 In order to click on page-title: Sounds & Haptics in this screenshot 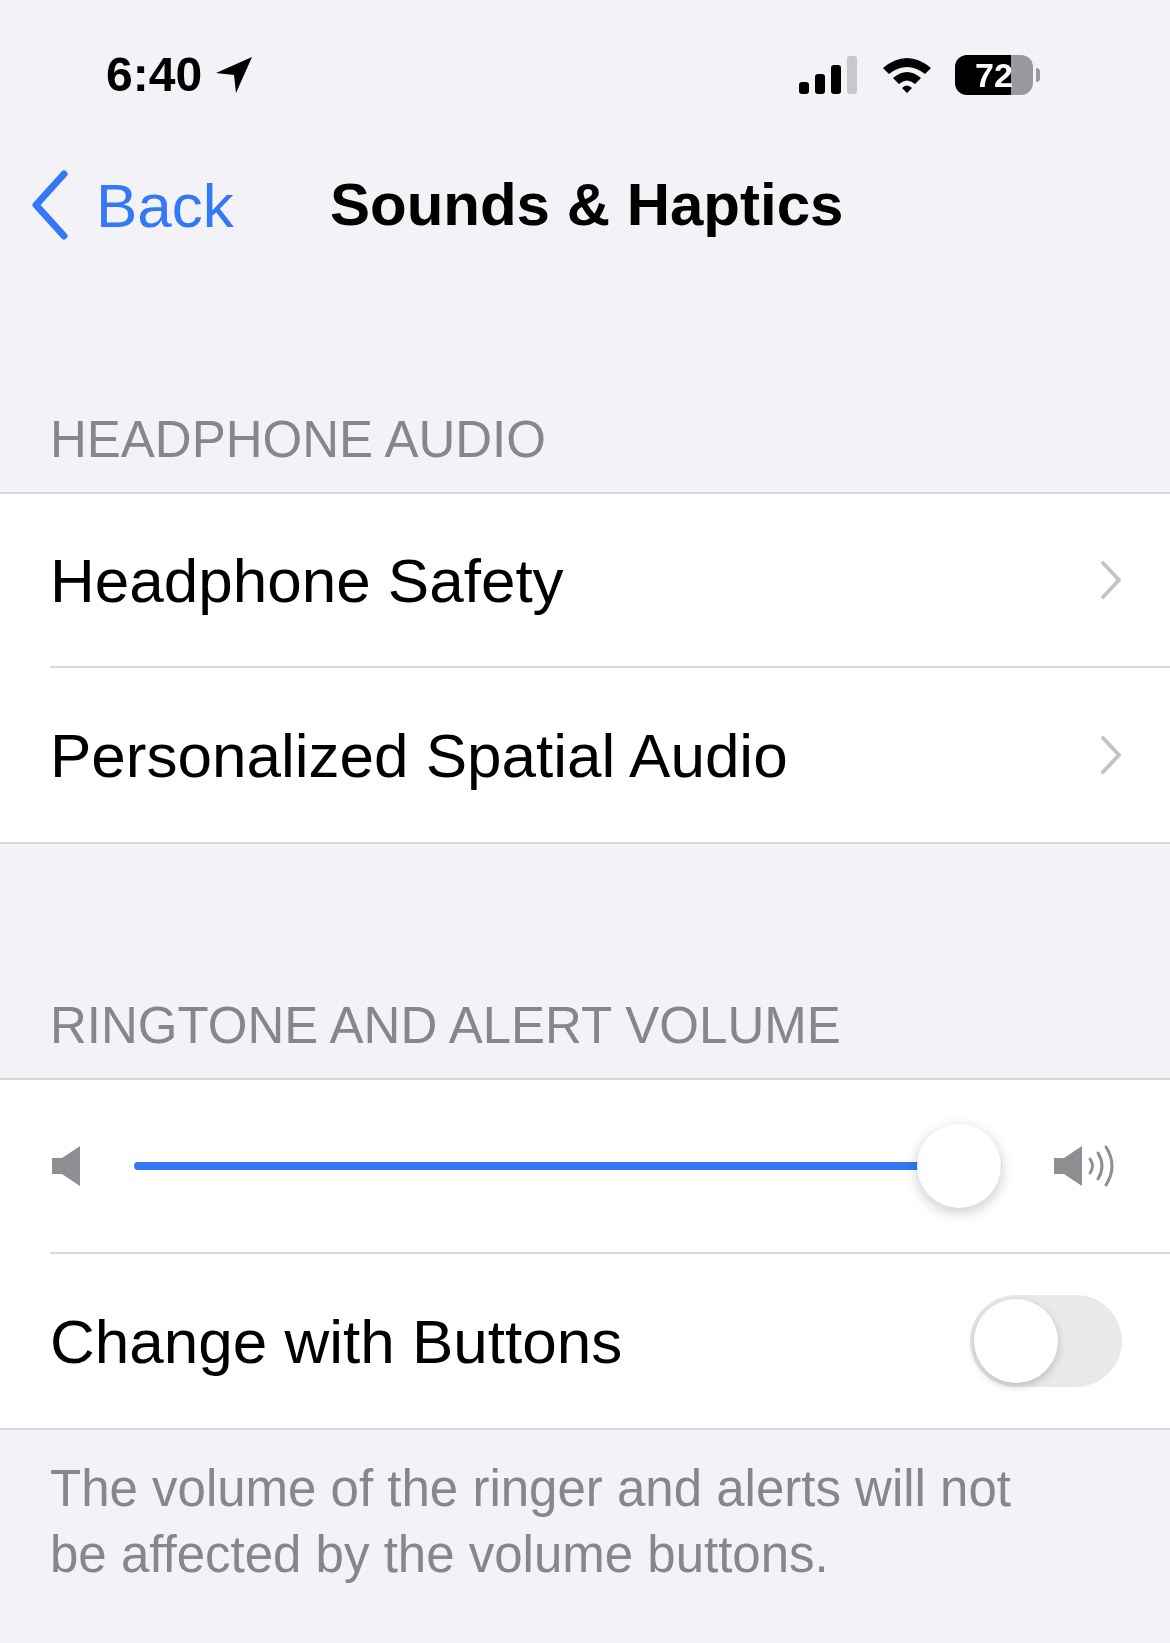, I will do `click(587, 205)`.